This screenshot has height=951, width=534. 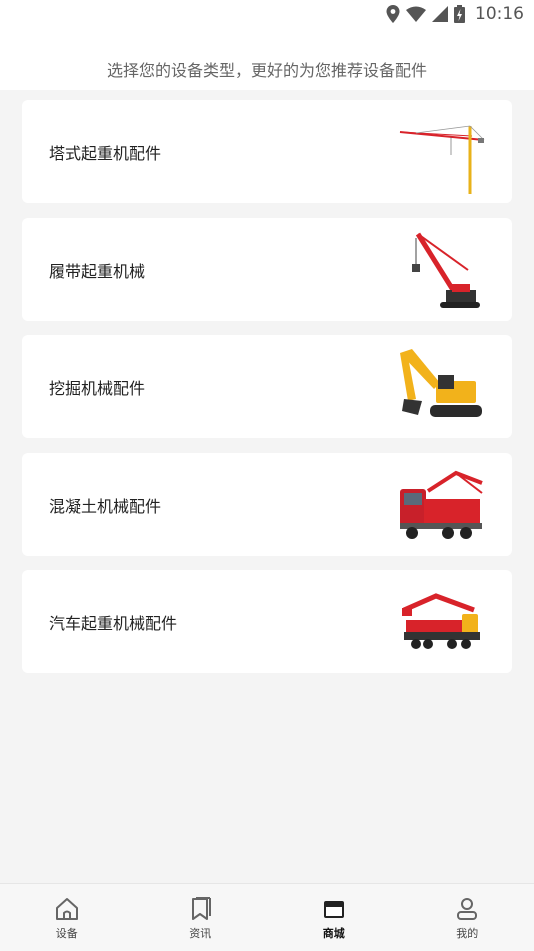 I want to click on tab-label: 设备, so click(x=67, y=933).